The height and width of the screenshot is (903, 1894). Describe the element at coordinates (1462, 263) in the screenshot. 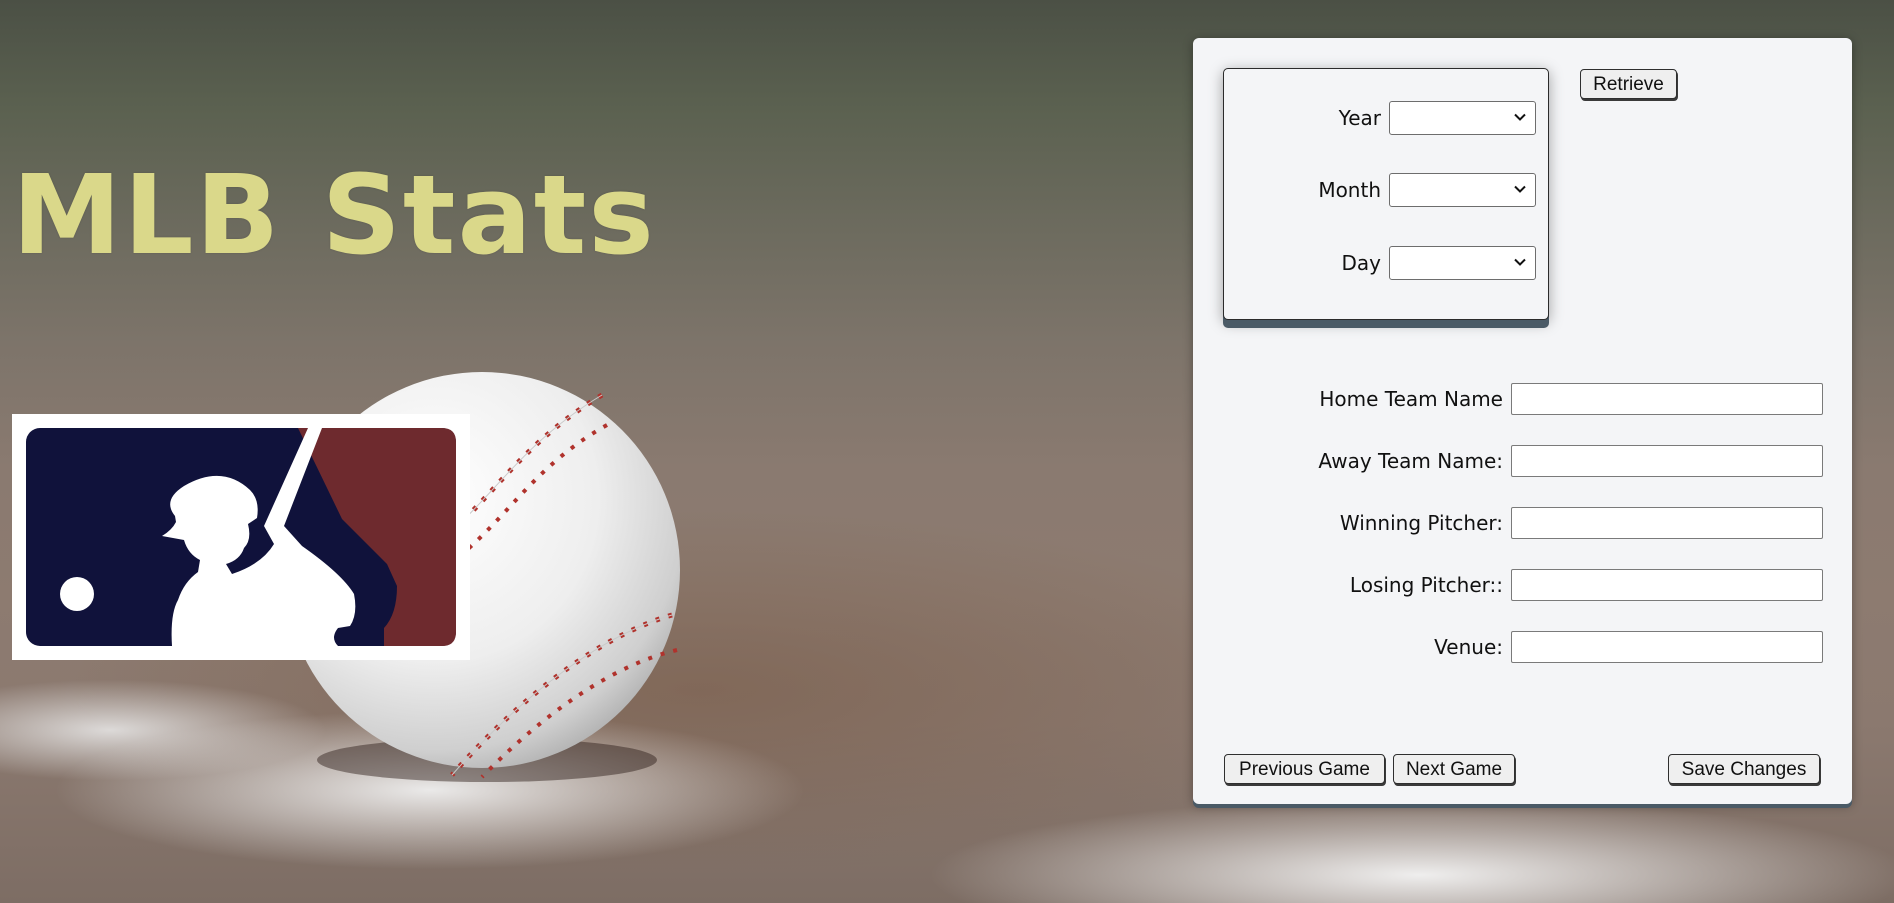

I see `day-select` at that location.